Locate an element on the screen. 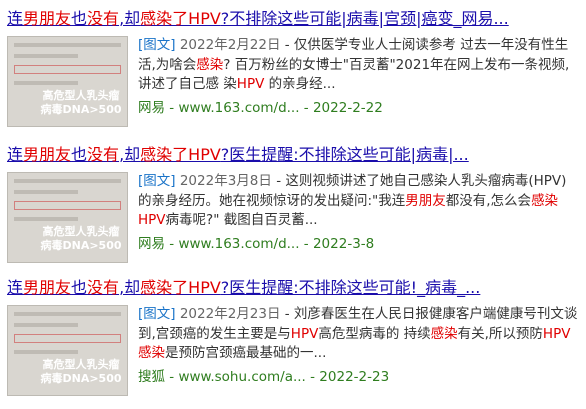 Image resolution: width=586 pixels, height=409 pixels. result-date: 2022年2月22日 is located at coordinates (230, 45).